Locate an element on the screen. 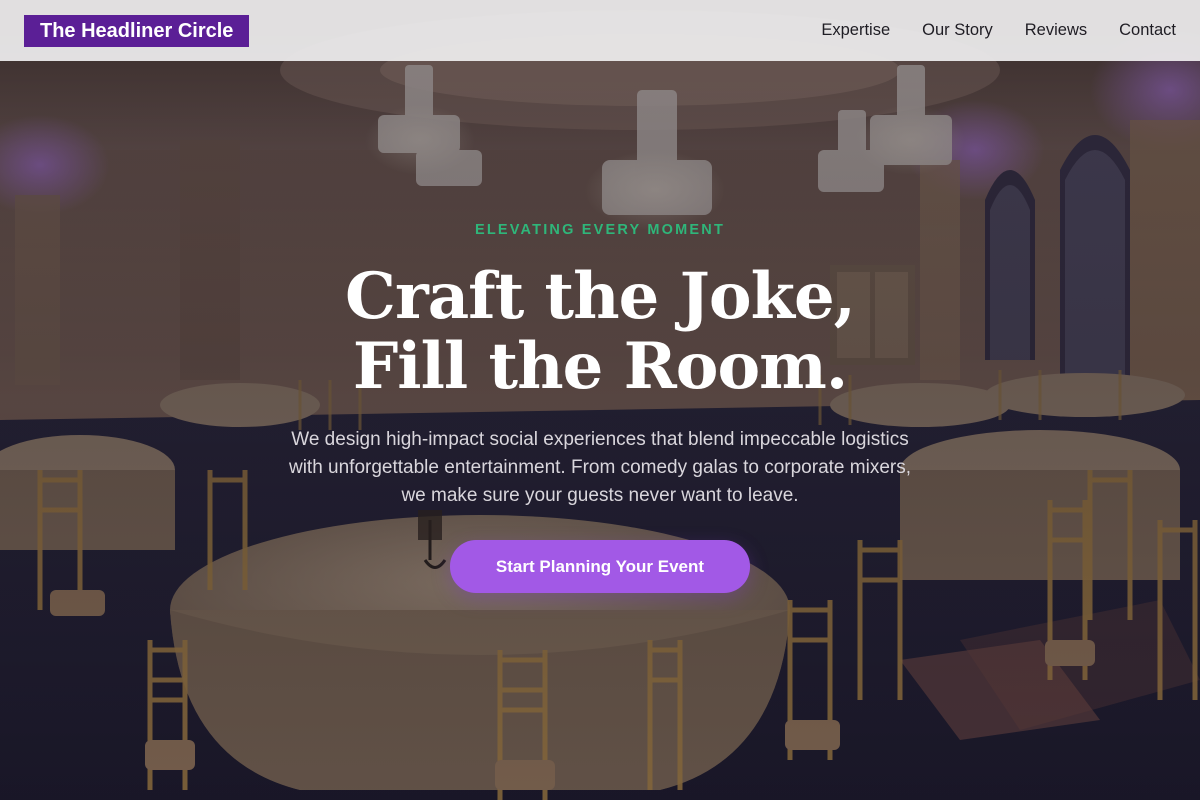  hero-eyebrow: ELEVATING EVERY MOMENT is located at coordinates (600, 230).